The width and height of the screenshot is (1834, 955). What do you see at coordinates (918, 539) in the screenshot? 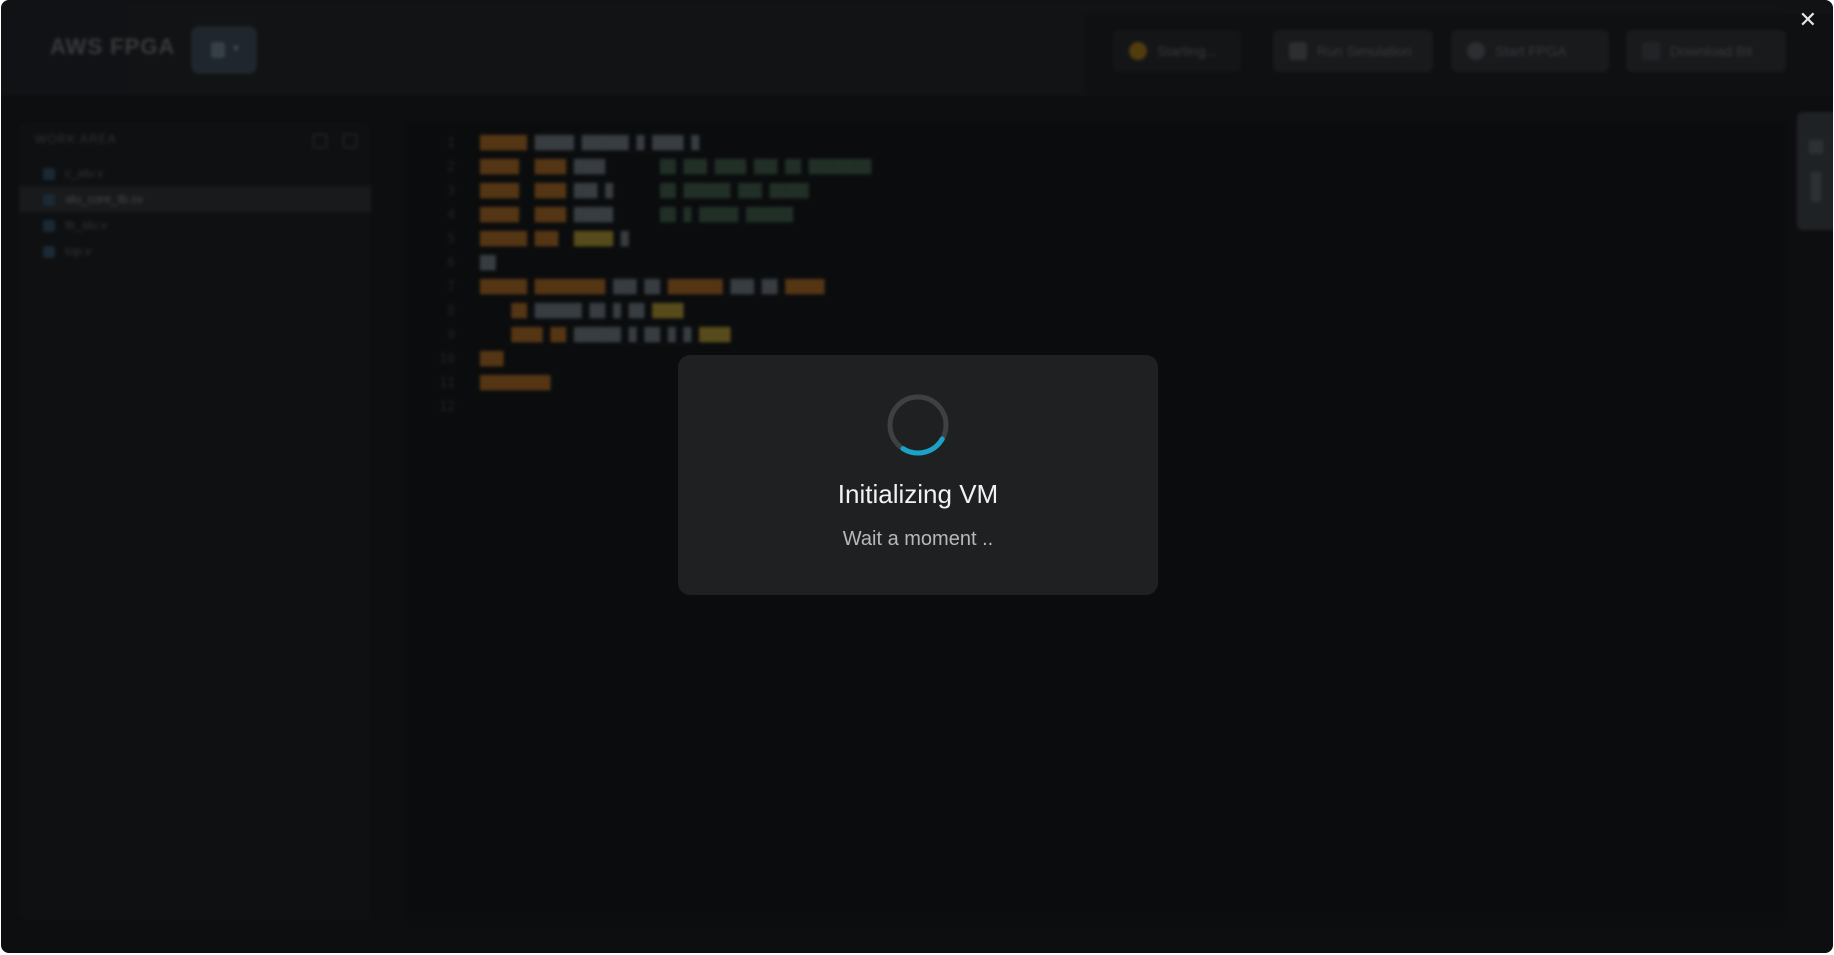
I see `dialog-subtitle: Wait a moment ..` at bounding box center [918, 539].